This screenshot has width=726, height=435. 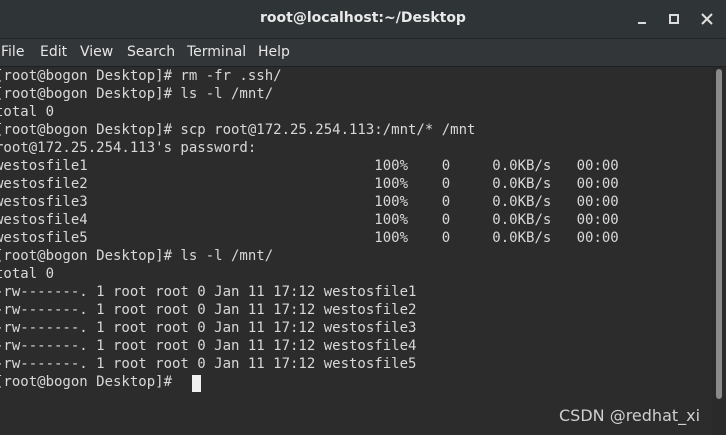 What do you see at coordinates (196, 383) in the screenshot?
I see `terminal-cursor` at bounding box center [196, 383].